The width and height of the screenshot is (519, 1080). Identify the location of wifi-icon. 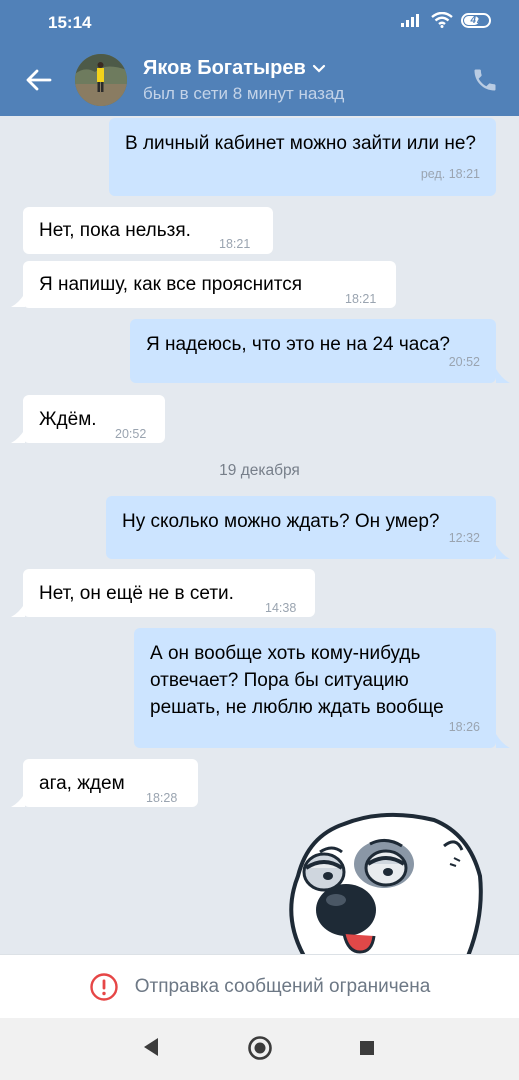
(442, 20).